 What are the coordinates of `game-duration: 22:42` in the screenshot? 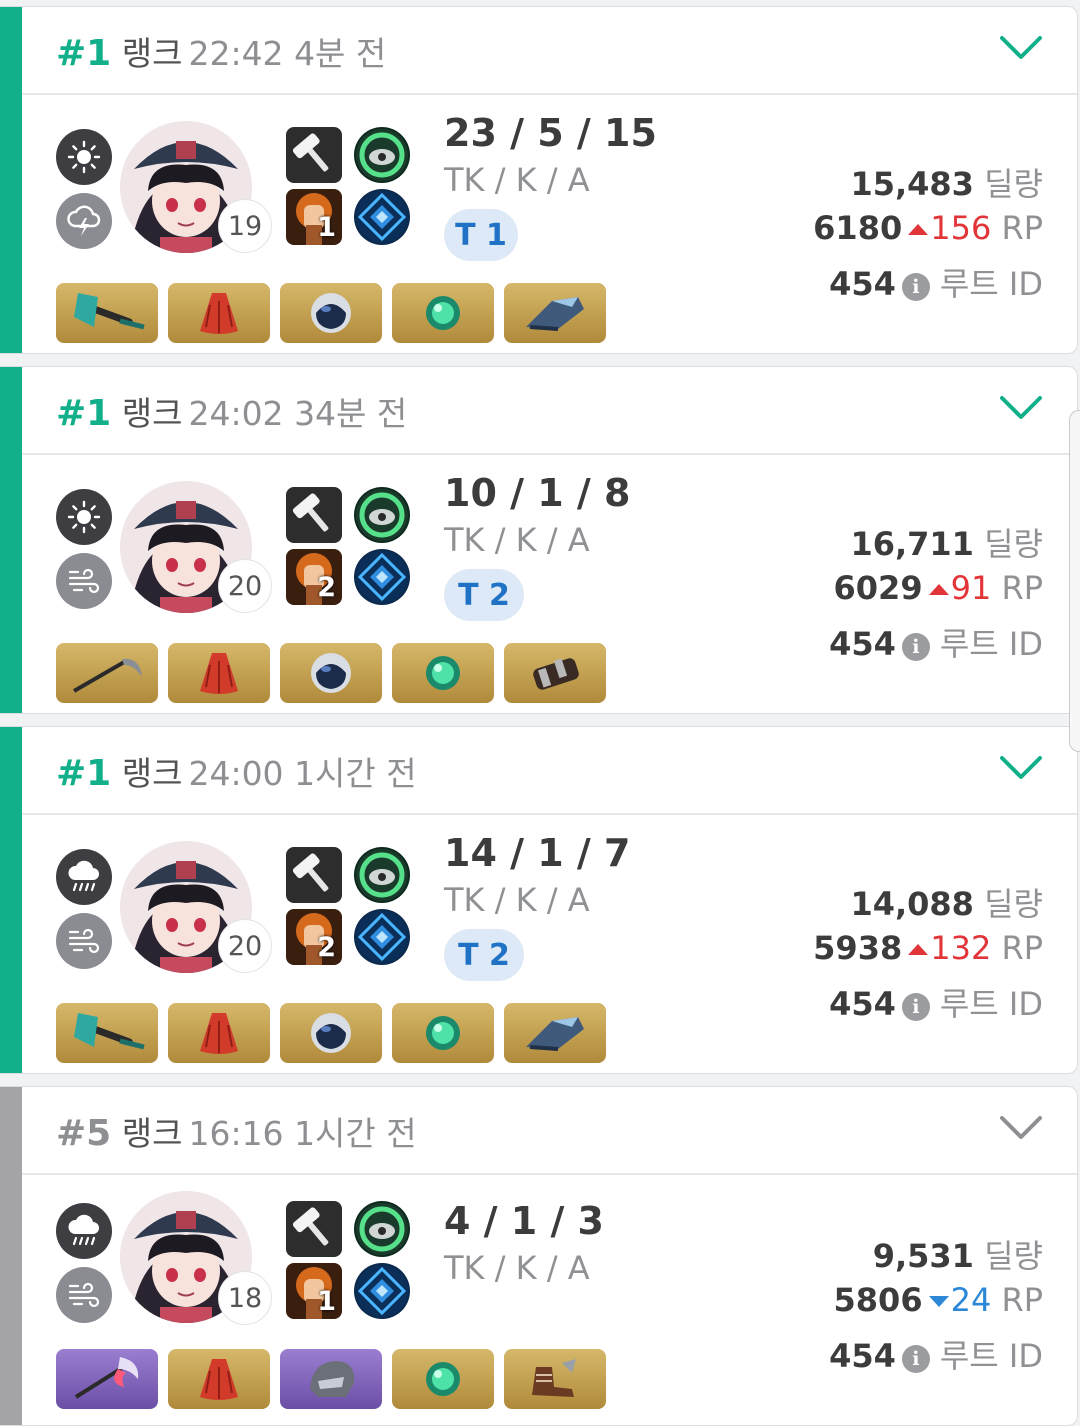 It's located at (236, 53).